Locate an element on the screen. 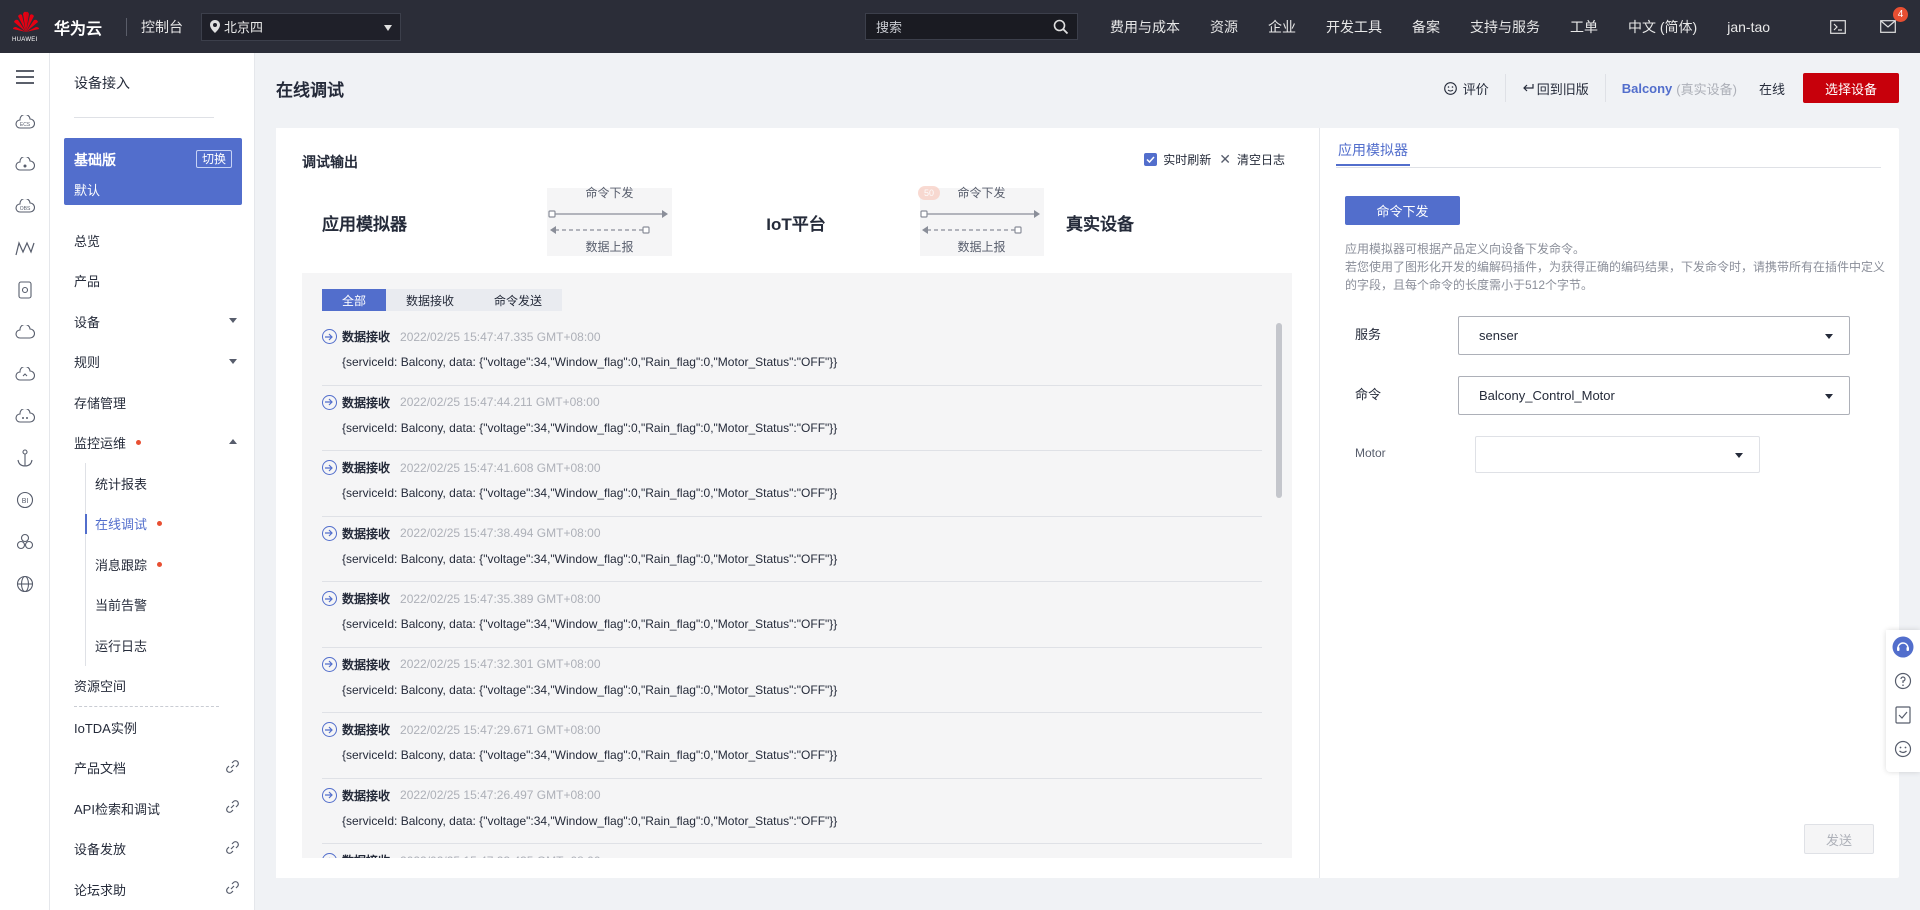  nav-item-label: 消息跟踪 is located at coordinates (121, 565).